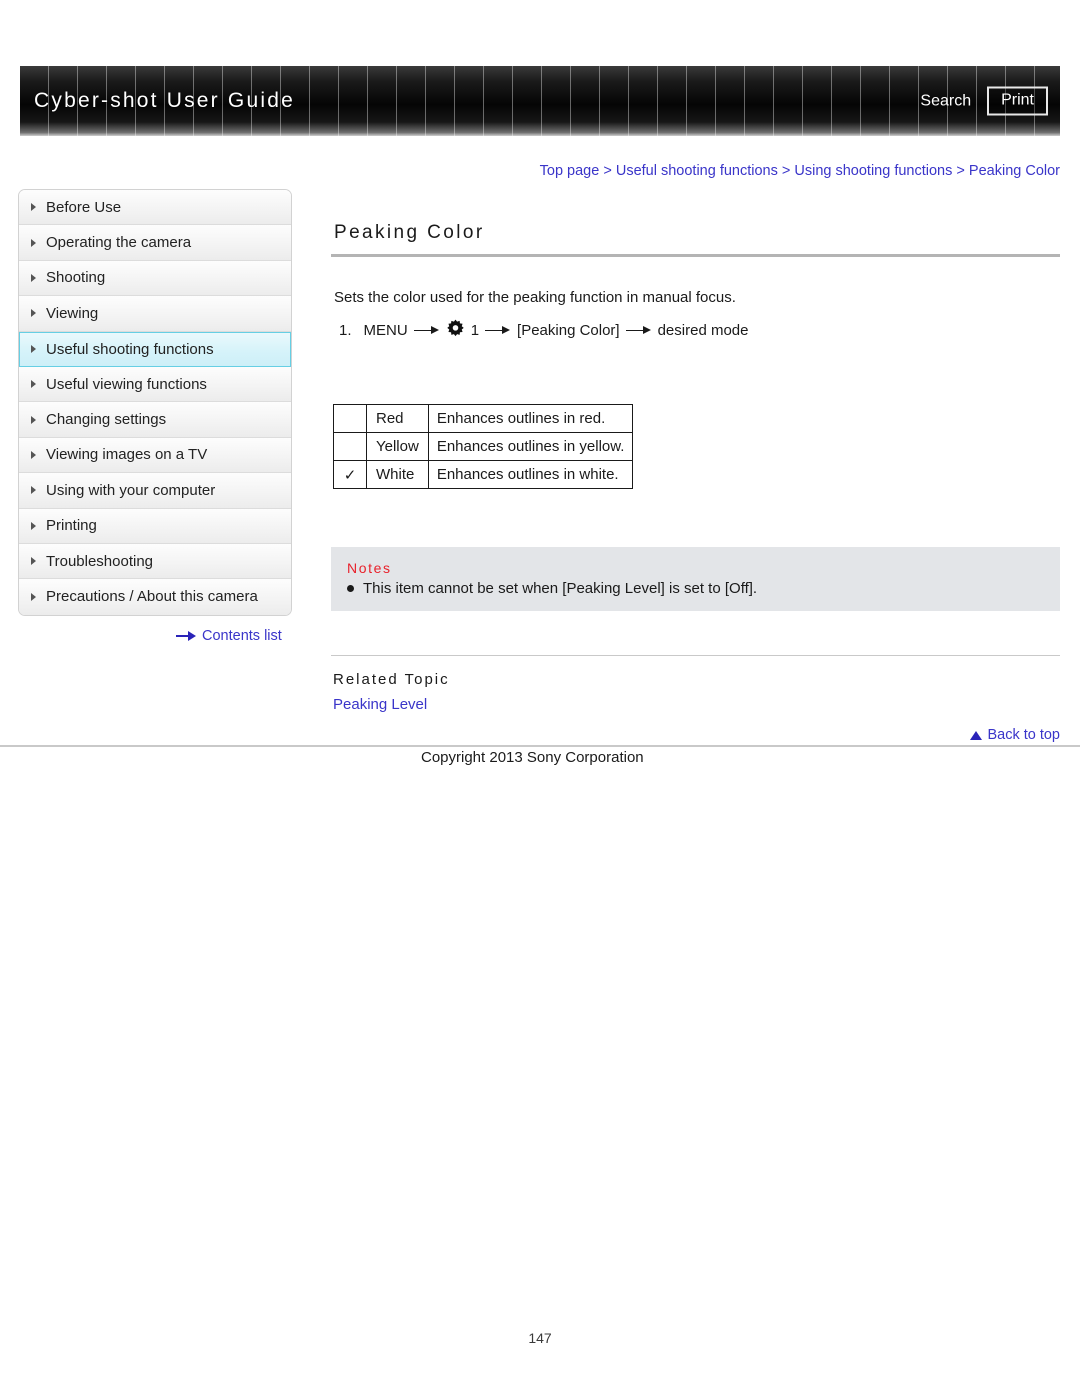 The height and width of the screenshot is (1397, 1080). I want to click on sidebar-item-useful-viewing-functions: Useful viewing functions, so click(155, 384).